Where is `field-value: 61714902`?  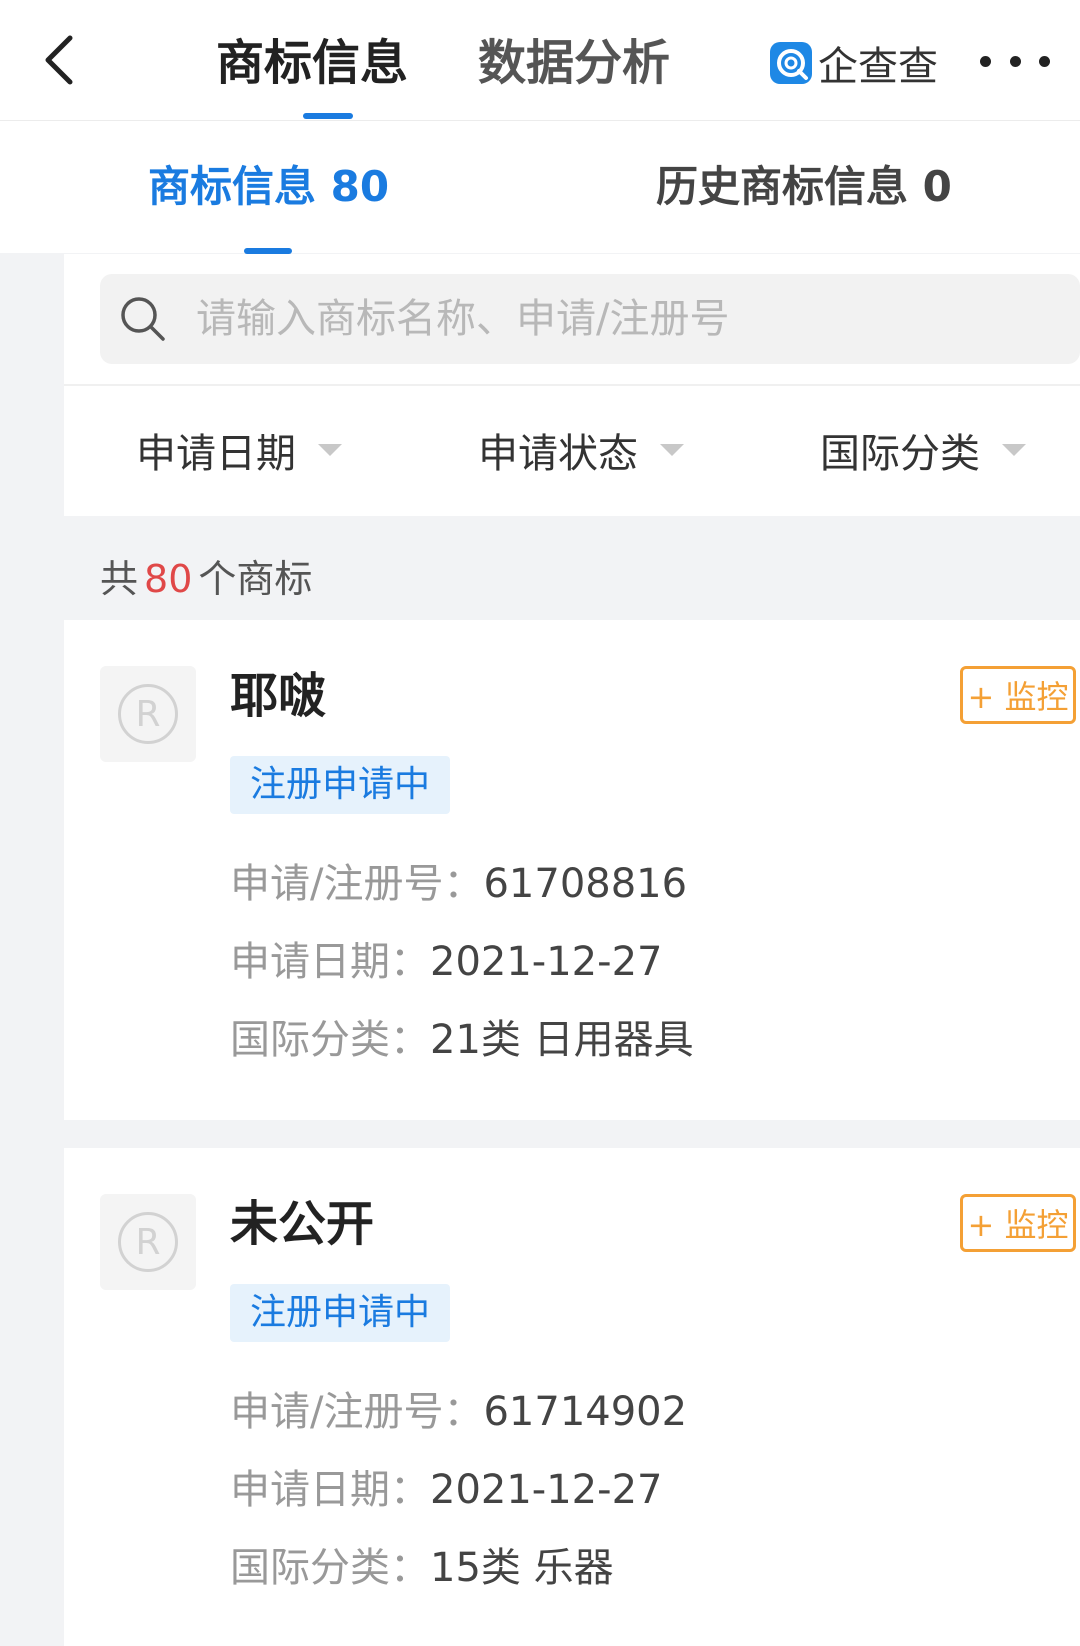 field-value: 61714902 is located at coordinates (585, 1412).